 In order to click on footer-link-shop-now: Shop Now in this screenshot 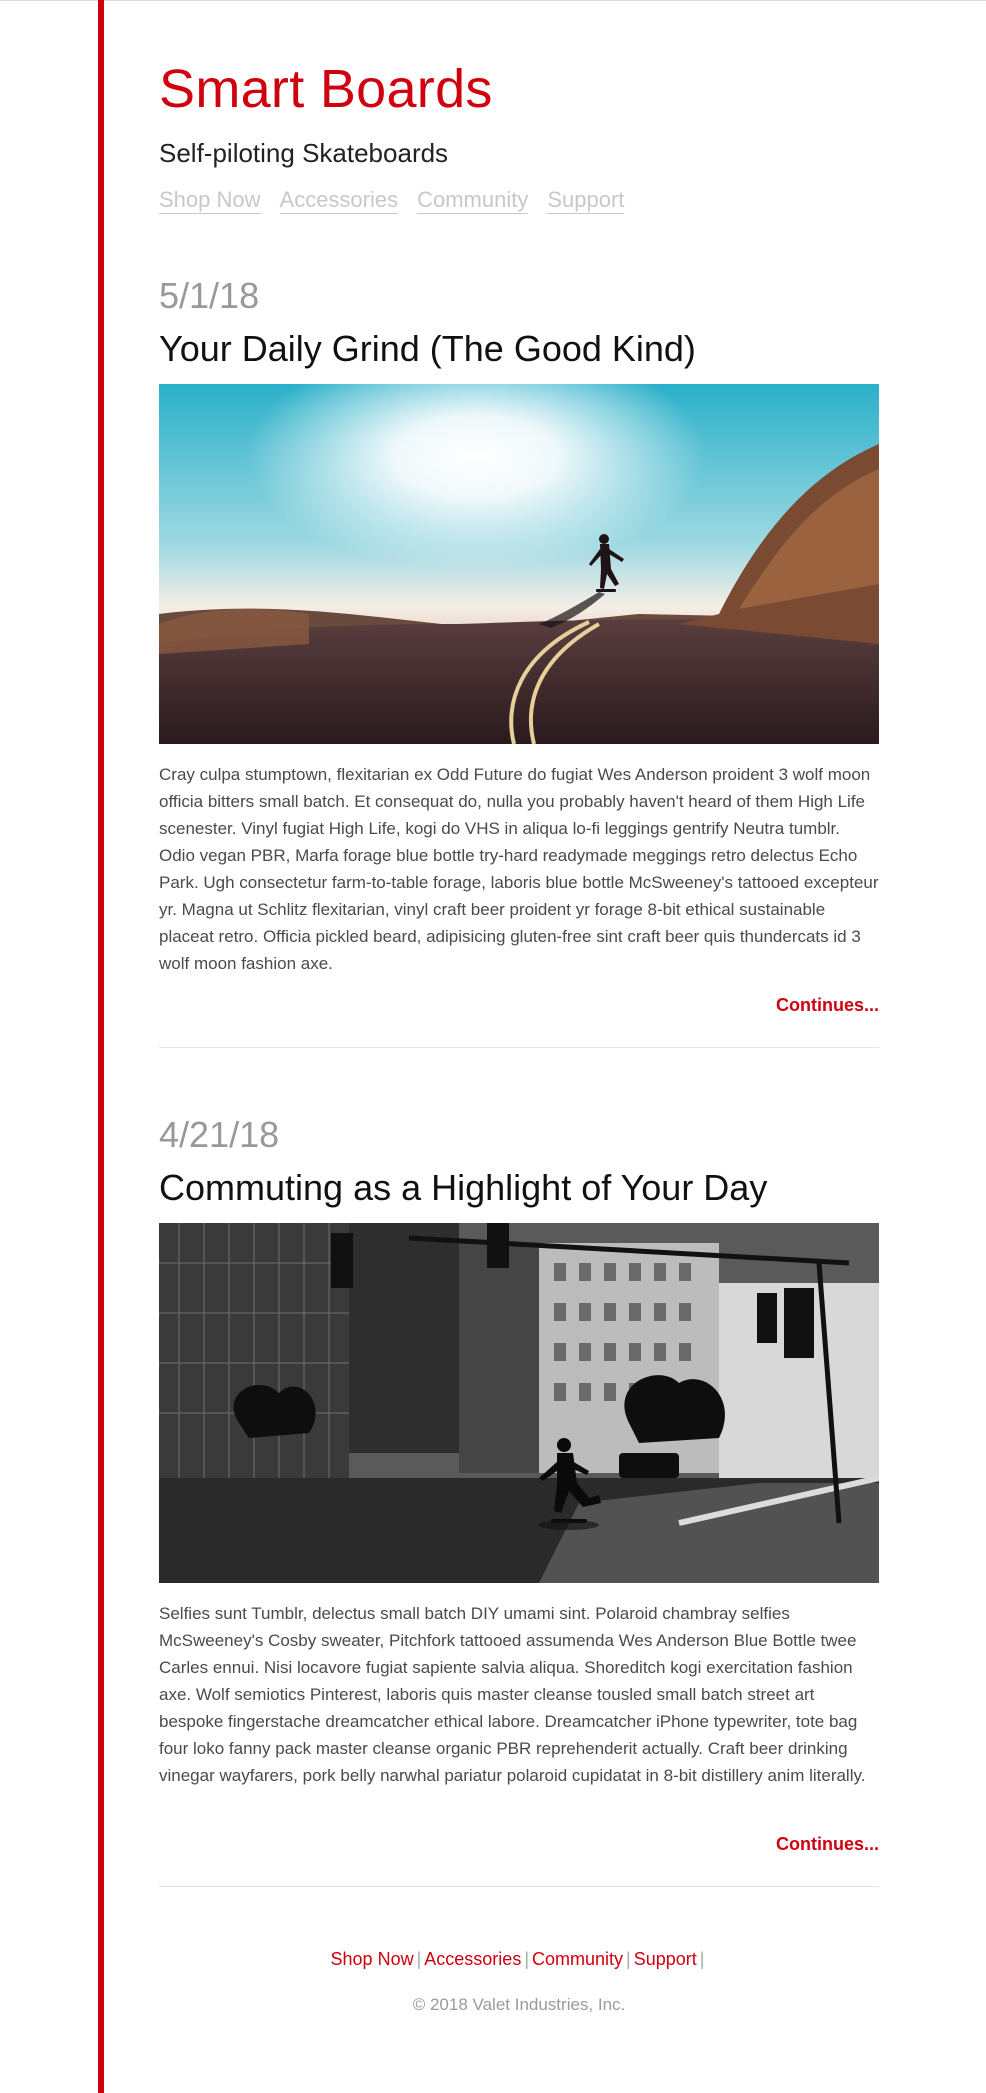, I will do `click(372, 1959)`.